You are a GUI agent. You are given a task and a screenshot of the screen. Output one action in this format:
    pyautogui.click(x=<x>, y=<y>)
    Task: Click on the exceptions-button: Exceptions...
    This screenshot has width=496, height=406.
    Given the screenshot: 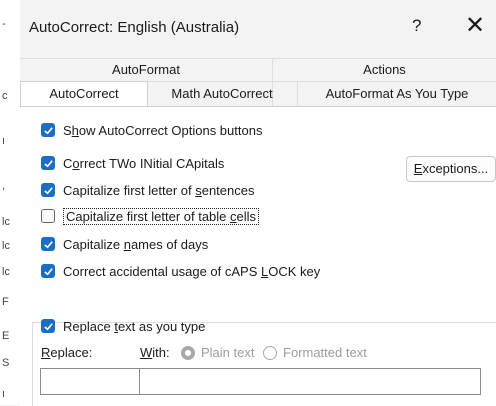 What is the action you would take?
    pyautogui.click(x=451, y=169)
    